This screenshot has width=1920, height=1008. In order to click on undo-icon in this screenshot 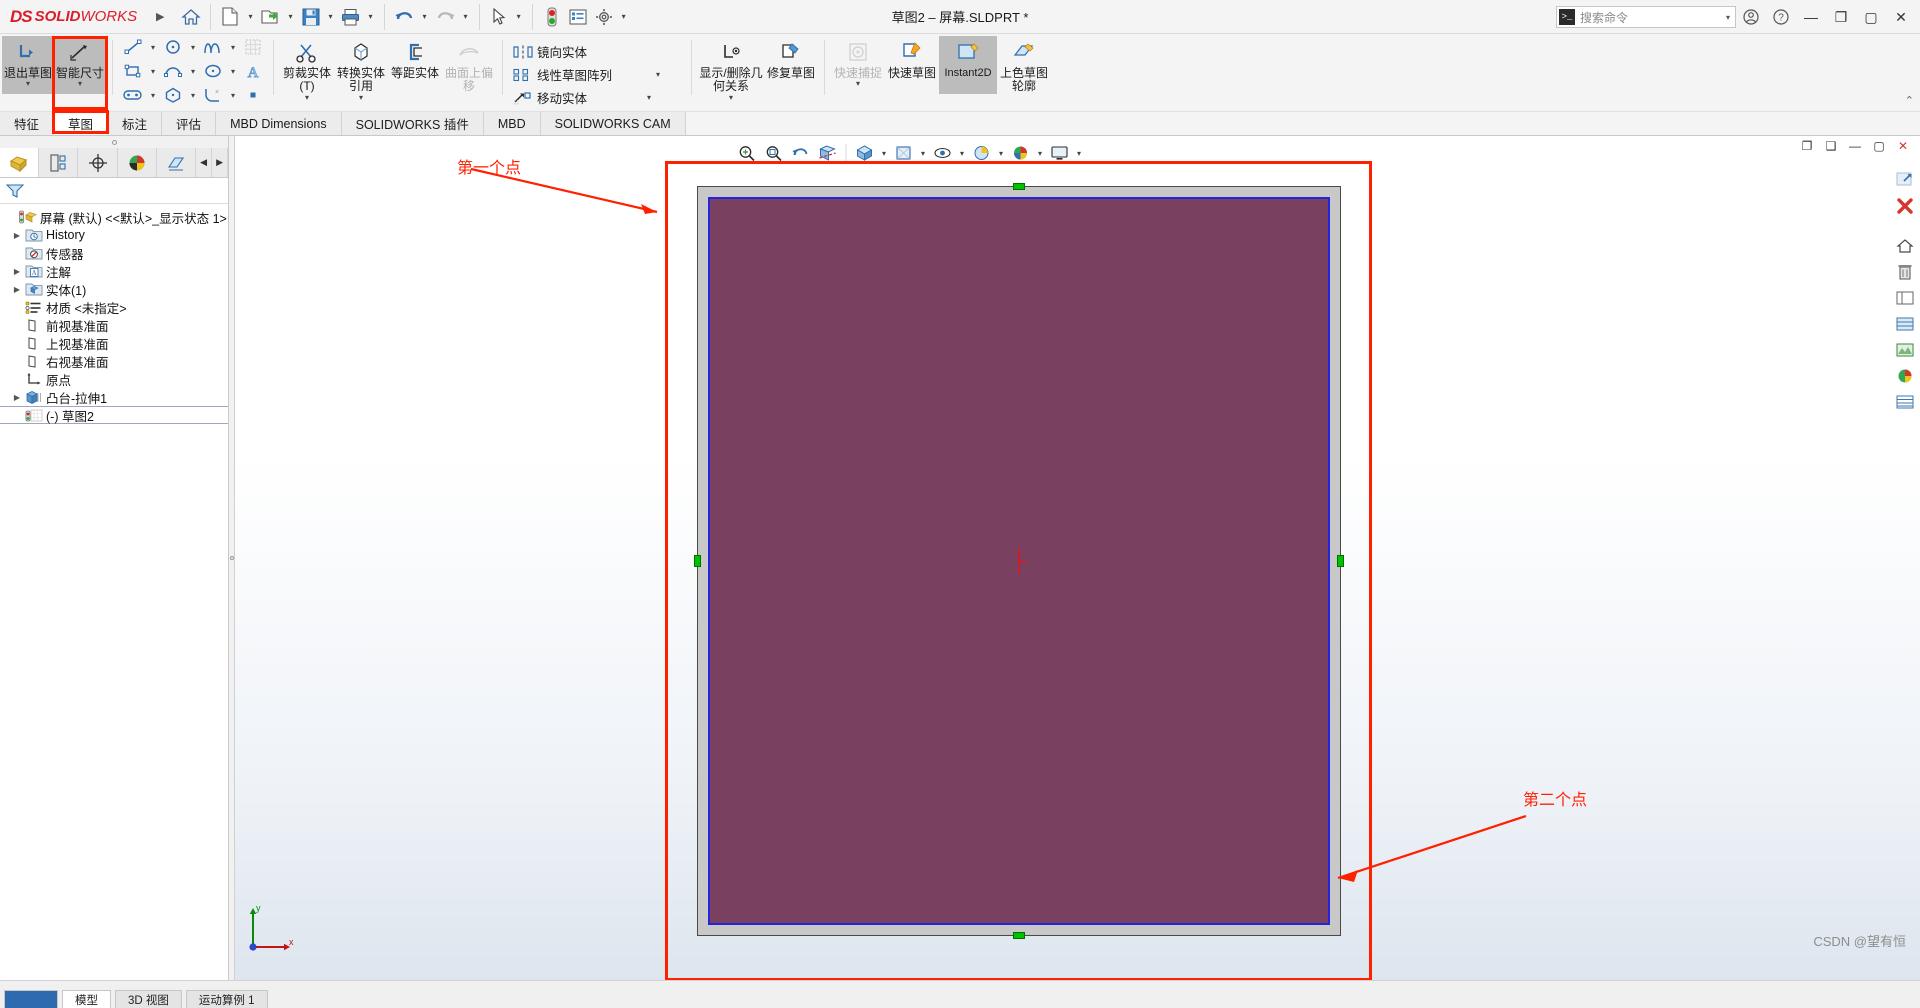, I will do `click(404, 17)`.